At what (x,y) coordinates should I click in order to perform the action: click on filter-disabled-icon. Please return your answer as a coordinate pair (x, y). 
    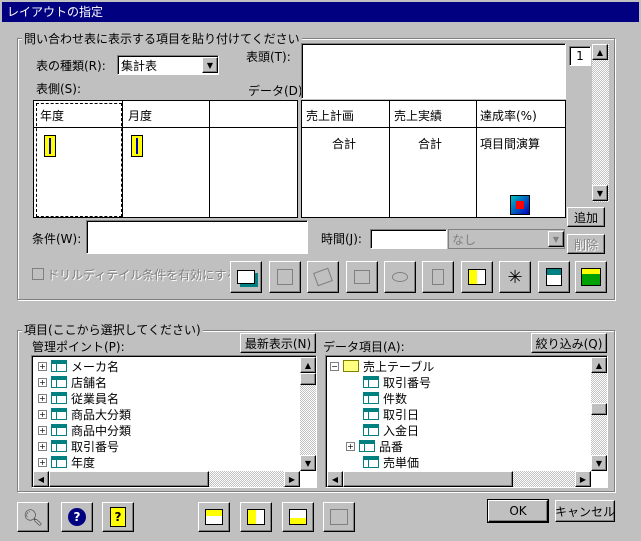
    Looking at the image, I should click on (400, 277).